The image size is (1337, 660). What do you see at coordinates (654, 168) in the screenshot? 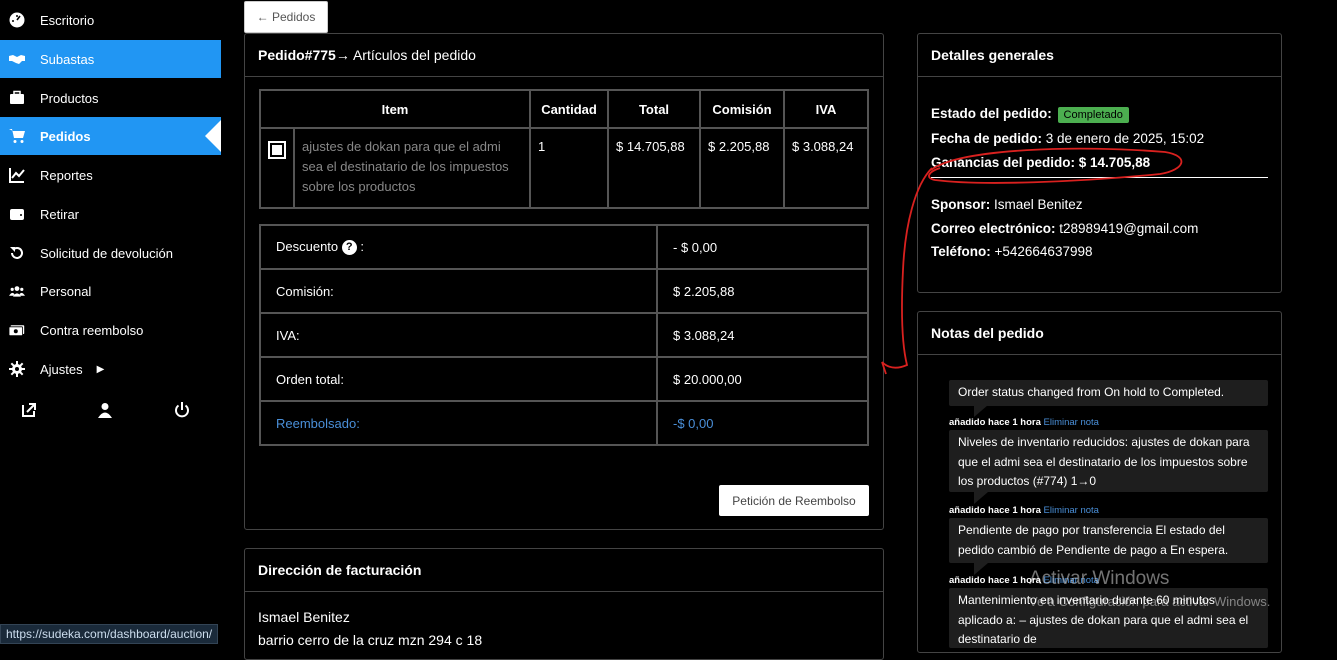
I see `item-total: $ 14.705,88` at bounding box center [654, 168].